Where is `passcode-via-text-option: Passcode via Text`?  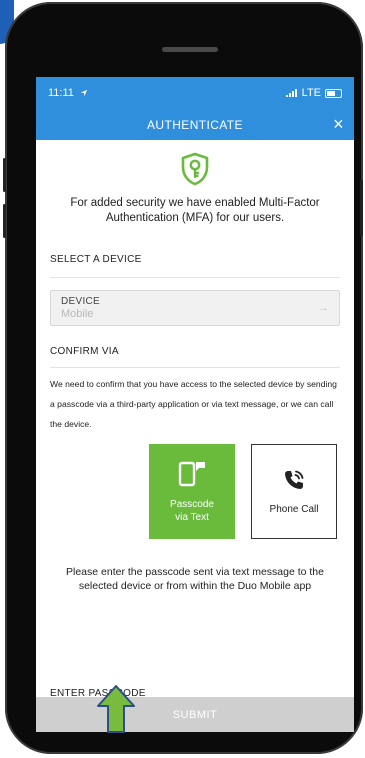 passcode-via-text-option: Passcode via Text is located at coordinates (192, 491).